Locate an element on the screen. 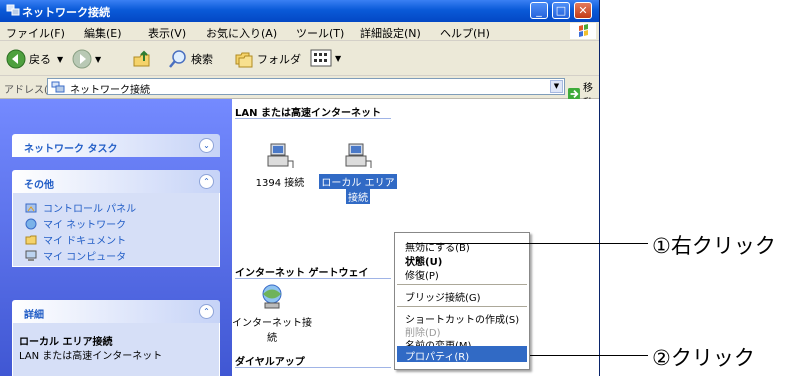 This screenshot has height=376, width=812. windows-logo is located at coordinates (583, 31).